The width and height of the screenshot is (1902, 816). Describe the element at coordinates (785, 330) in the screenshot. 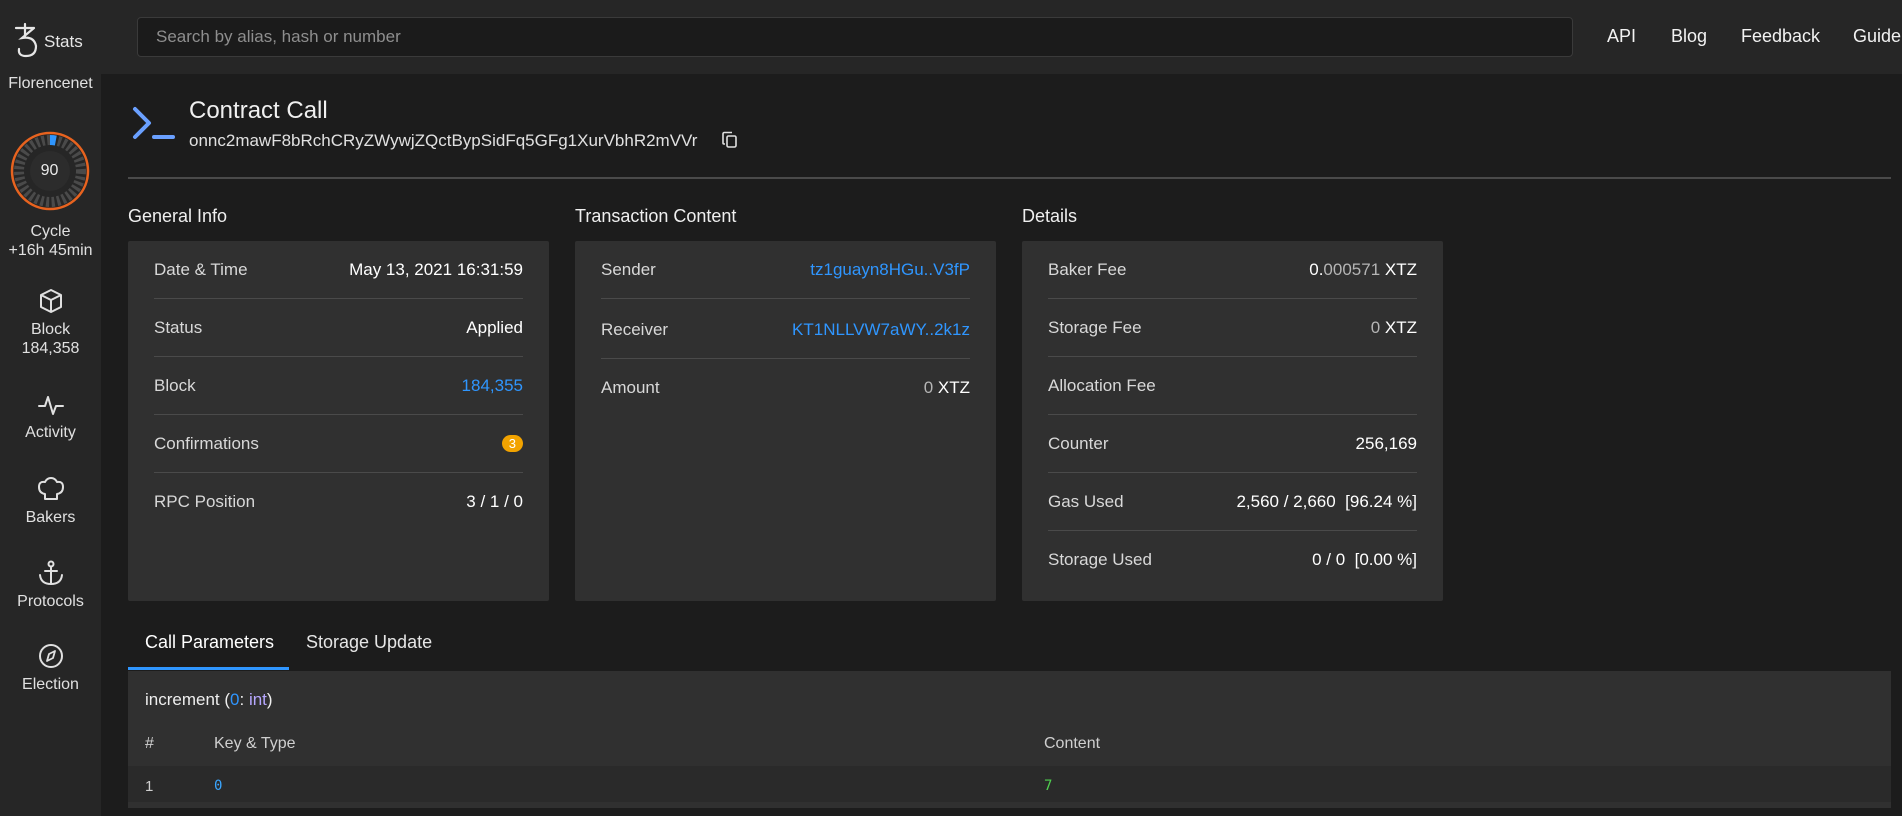

I see `receiver-row: Receiver KT1NLLVW7aWY..2k1z` at that location.